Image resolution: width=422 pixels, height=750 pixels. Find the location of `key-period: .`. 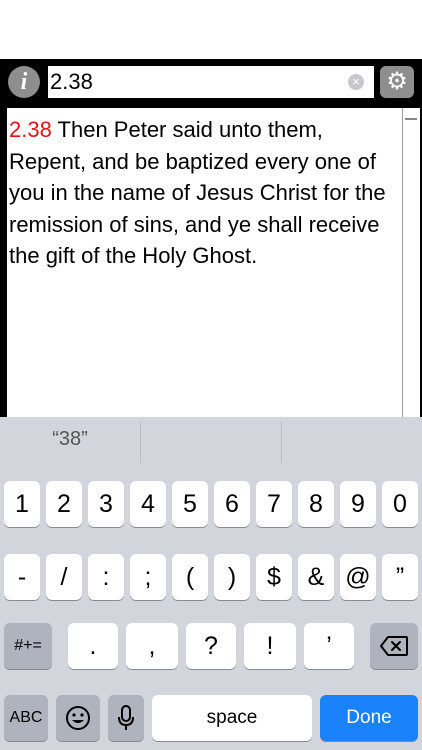

key-period: . is located at coordinates (93, 646).